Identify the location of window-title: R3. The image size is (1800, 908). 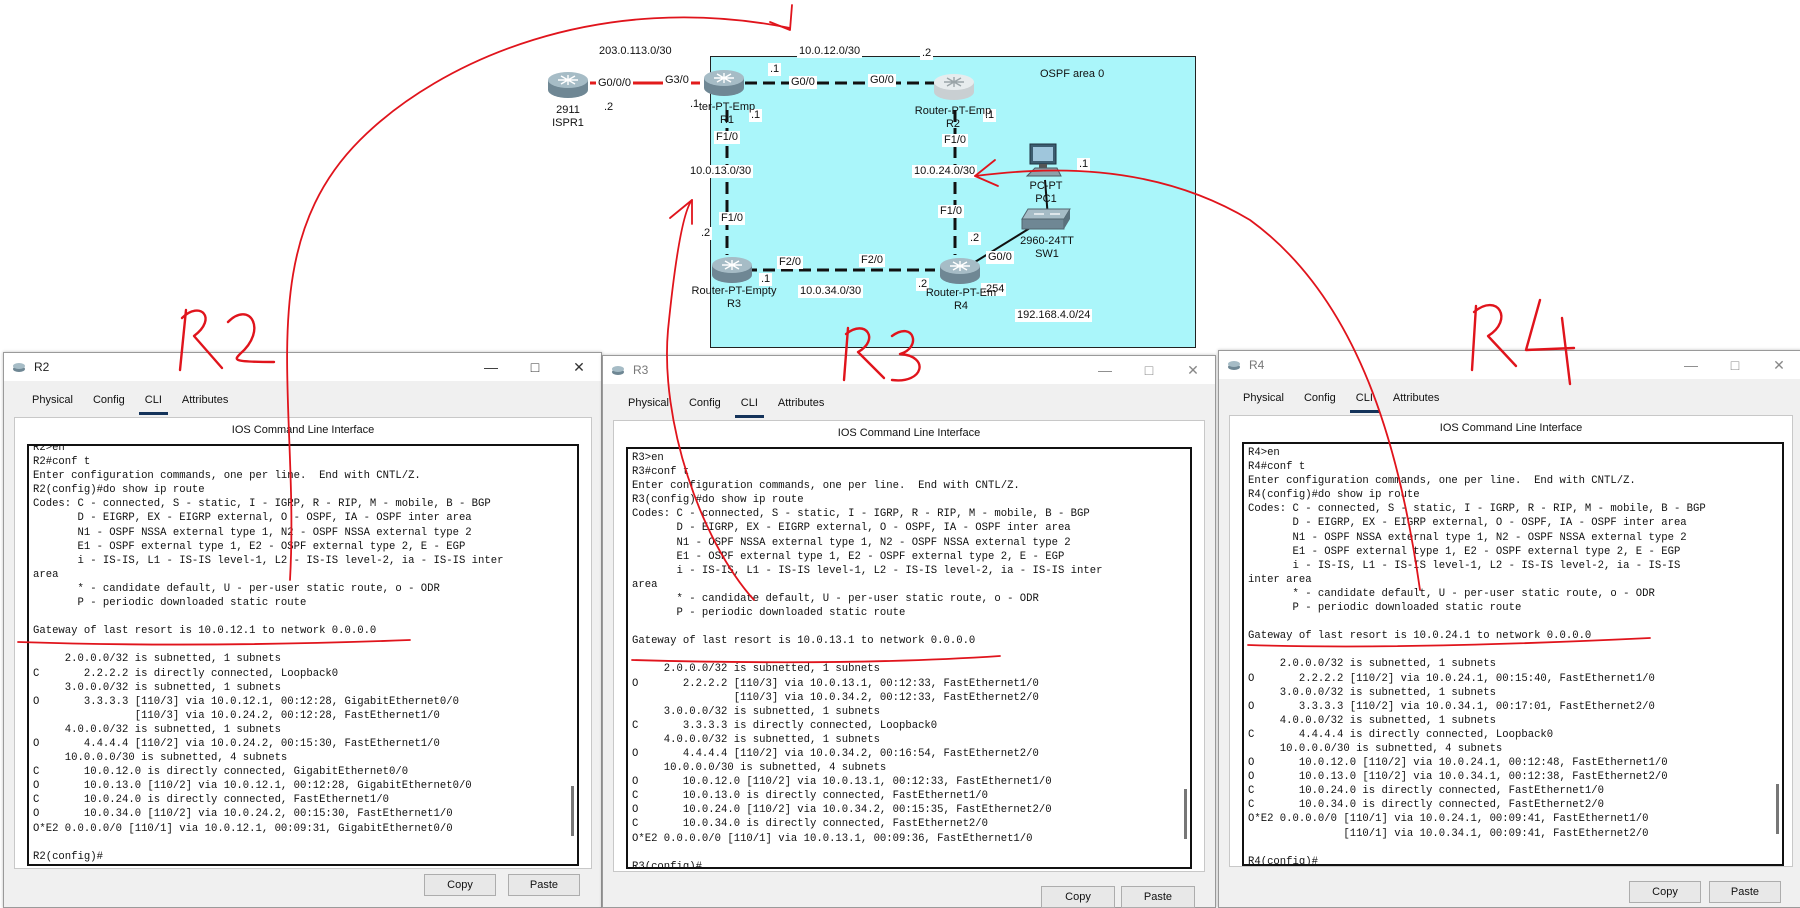
(641, 370).